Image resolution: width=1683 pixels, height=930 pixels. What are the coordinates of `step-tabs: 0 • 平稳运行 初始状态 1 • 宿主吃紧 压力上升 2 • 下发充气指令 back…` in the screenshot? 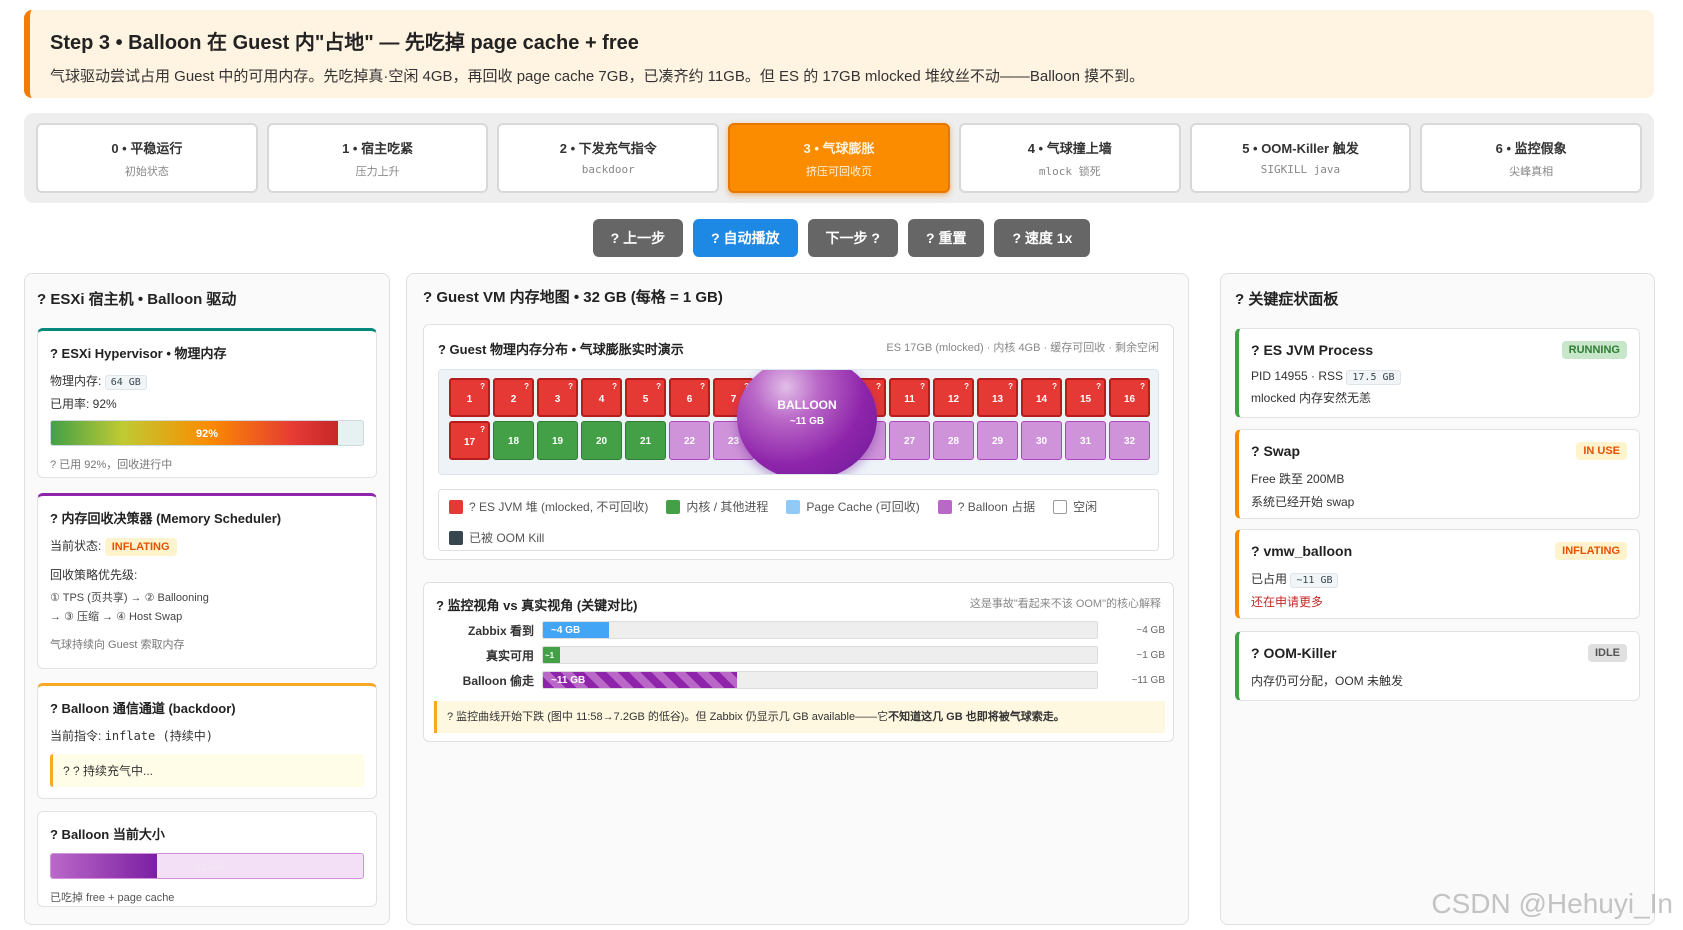 It's located at (839, 158).